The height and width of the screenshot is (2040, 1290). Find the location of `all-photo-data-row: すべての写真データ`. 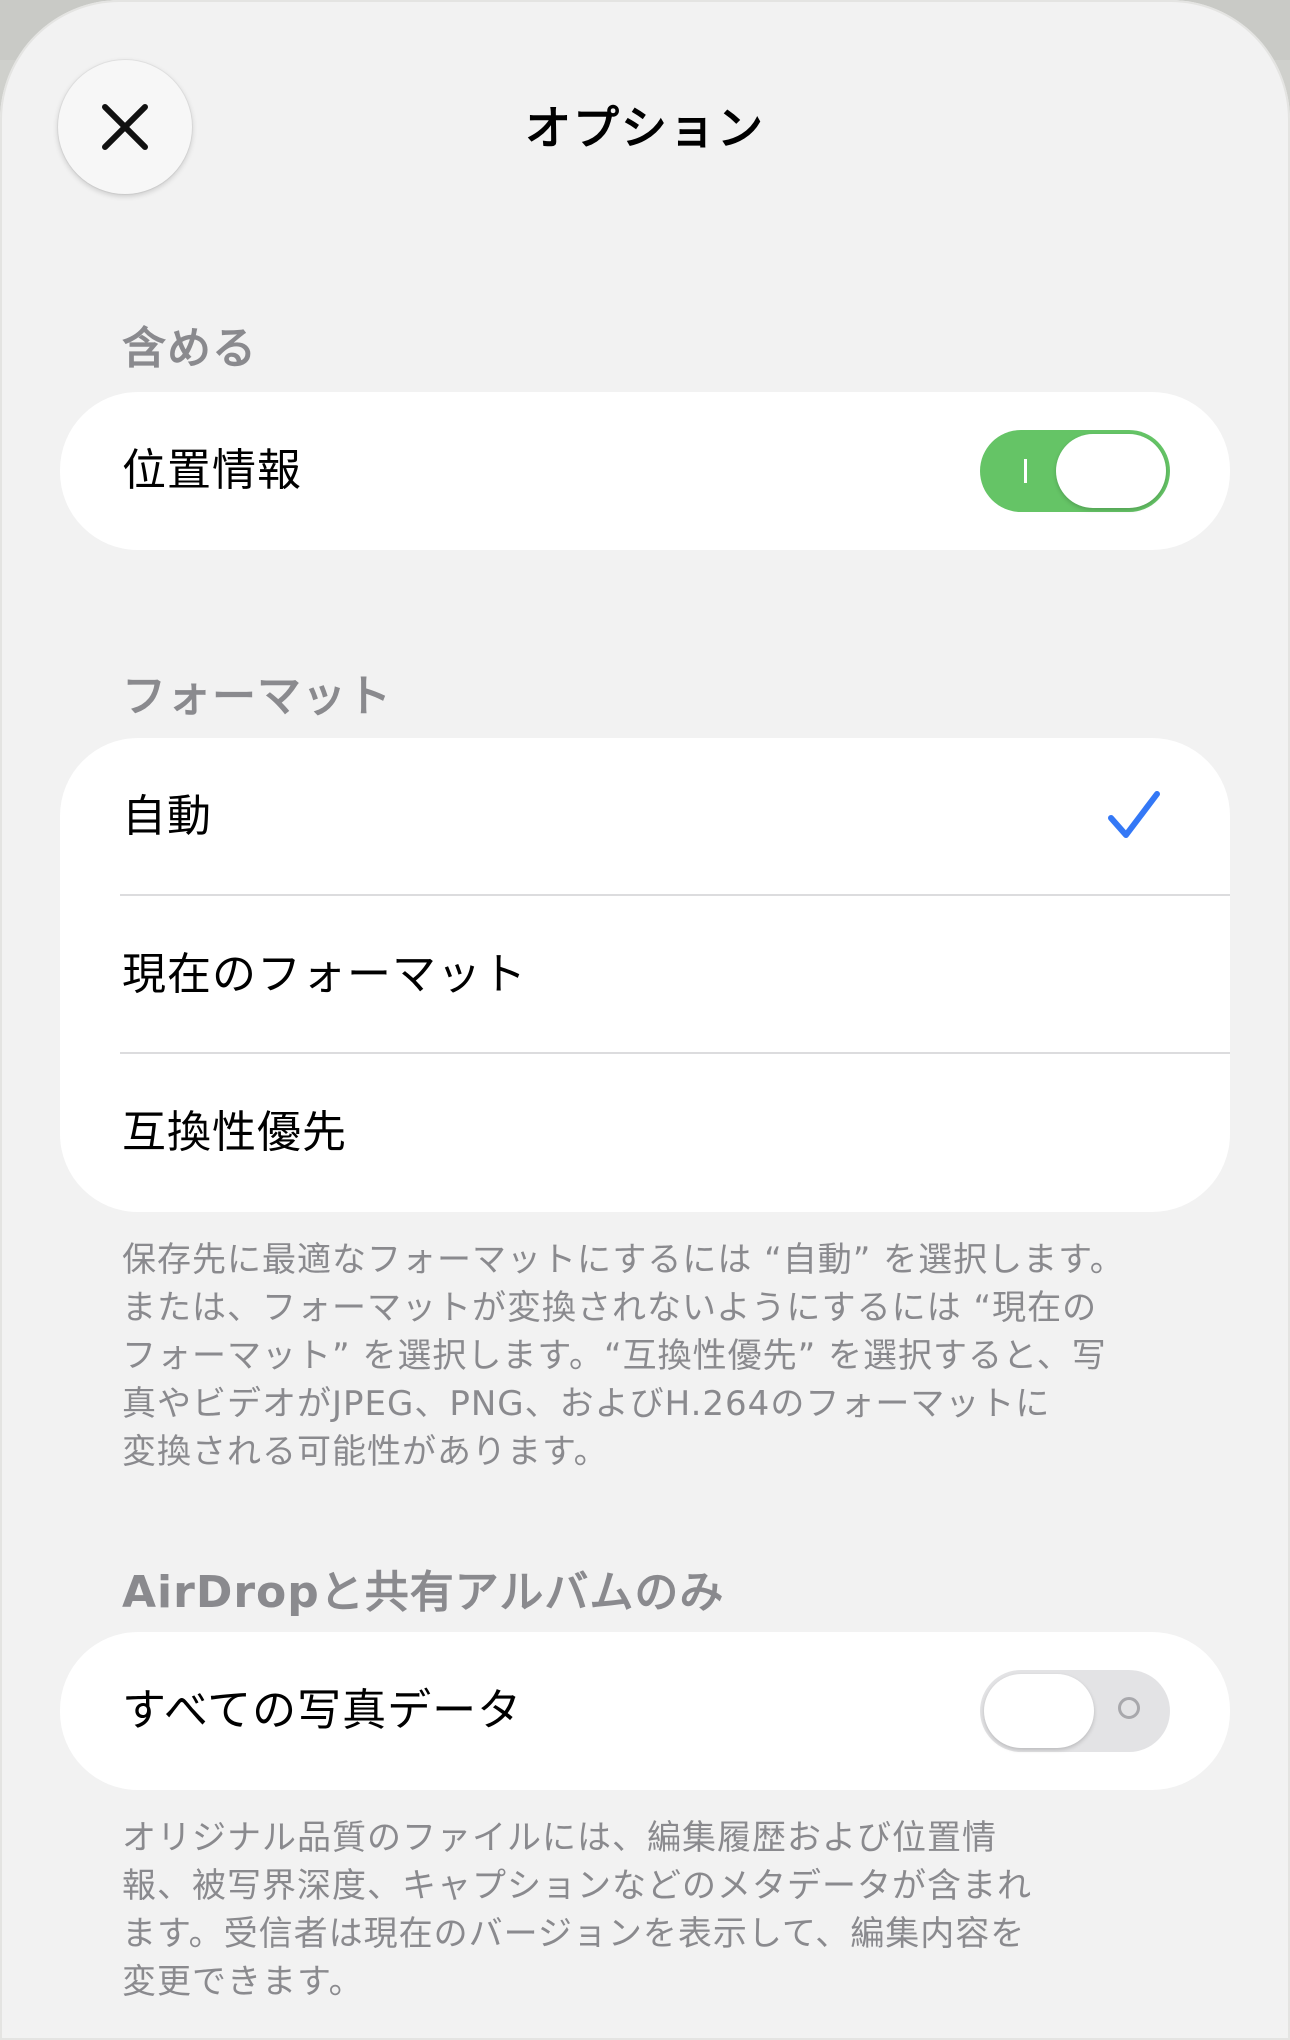

all-photo-data-row: すべての写真データ is located at coordinates (645, 1711).